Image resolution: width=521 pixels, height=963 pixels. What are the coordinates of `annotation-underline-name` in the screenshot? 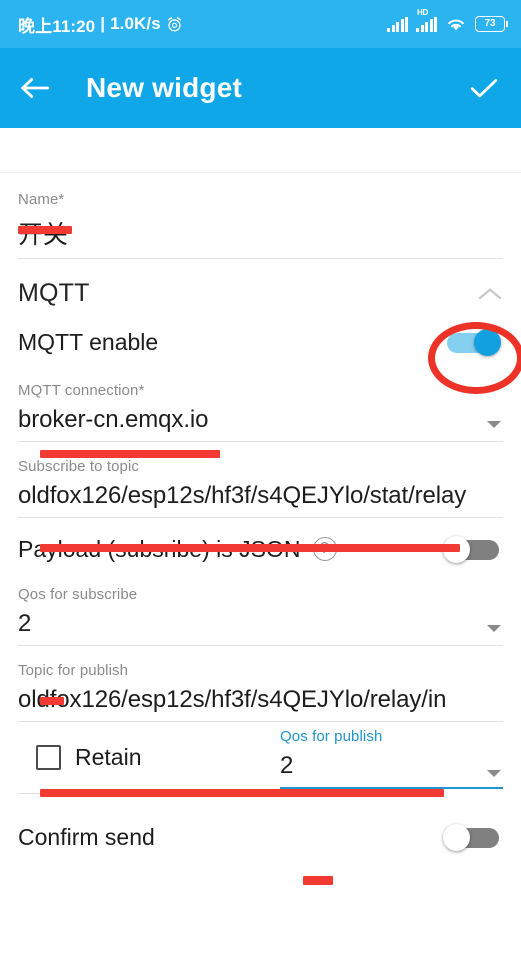 It's located at (45, 230).